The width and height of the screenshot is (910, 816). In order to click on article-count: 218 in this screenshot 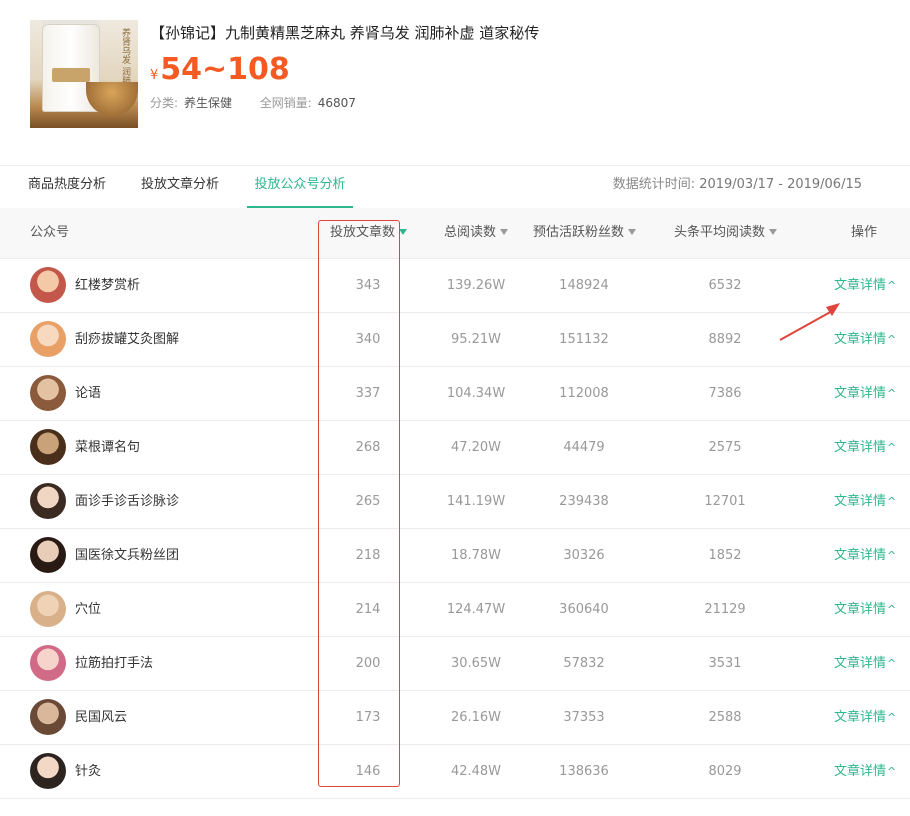, I will do `click(368, 555)`.